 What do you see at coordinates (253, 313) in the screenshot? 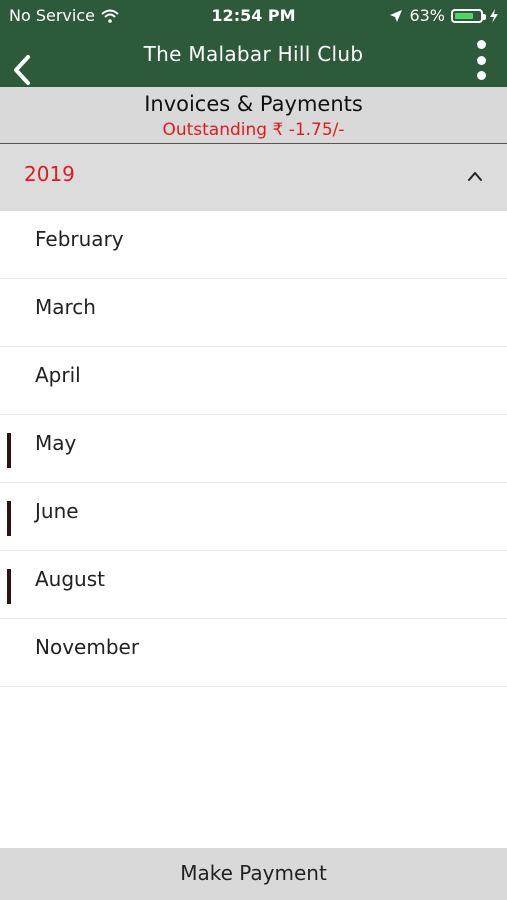
I see `list-item: March` at bounding box center [253, 313].